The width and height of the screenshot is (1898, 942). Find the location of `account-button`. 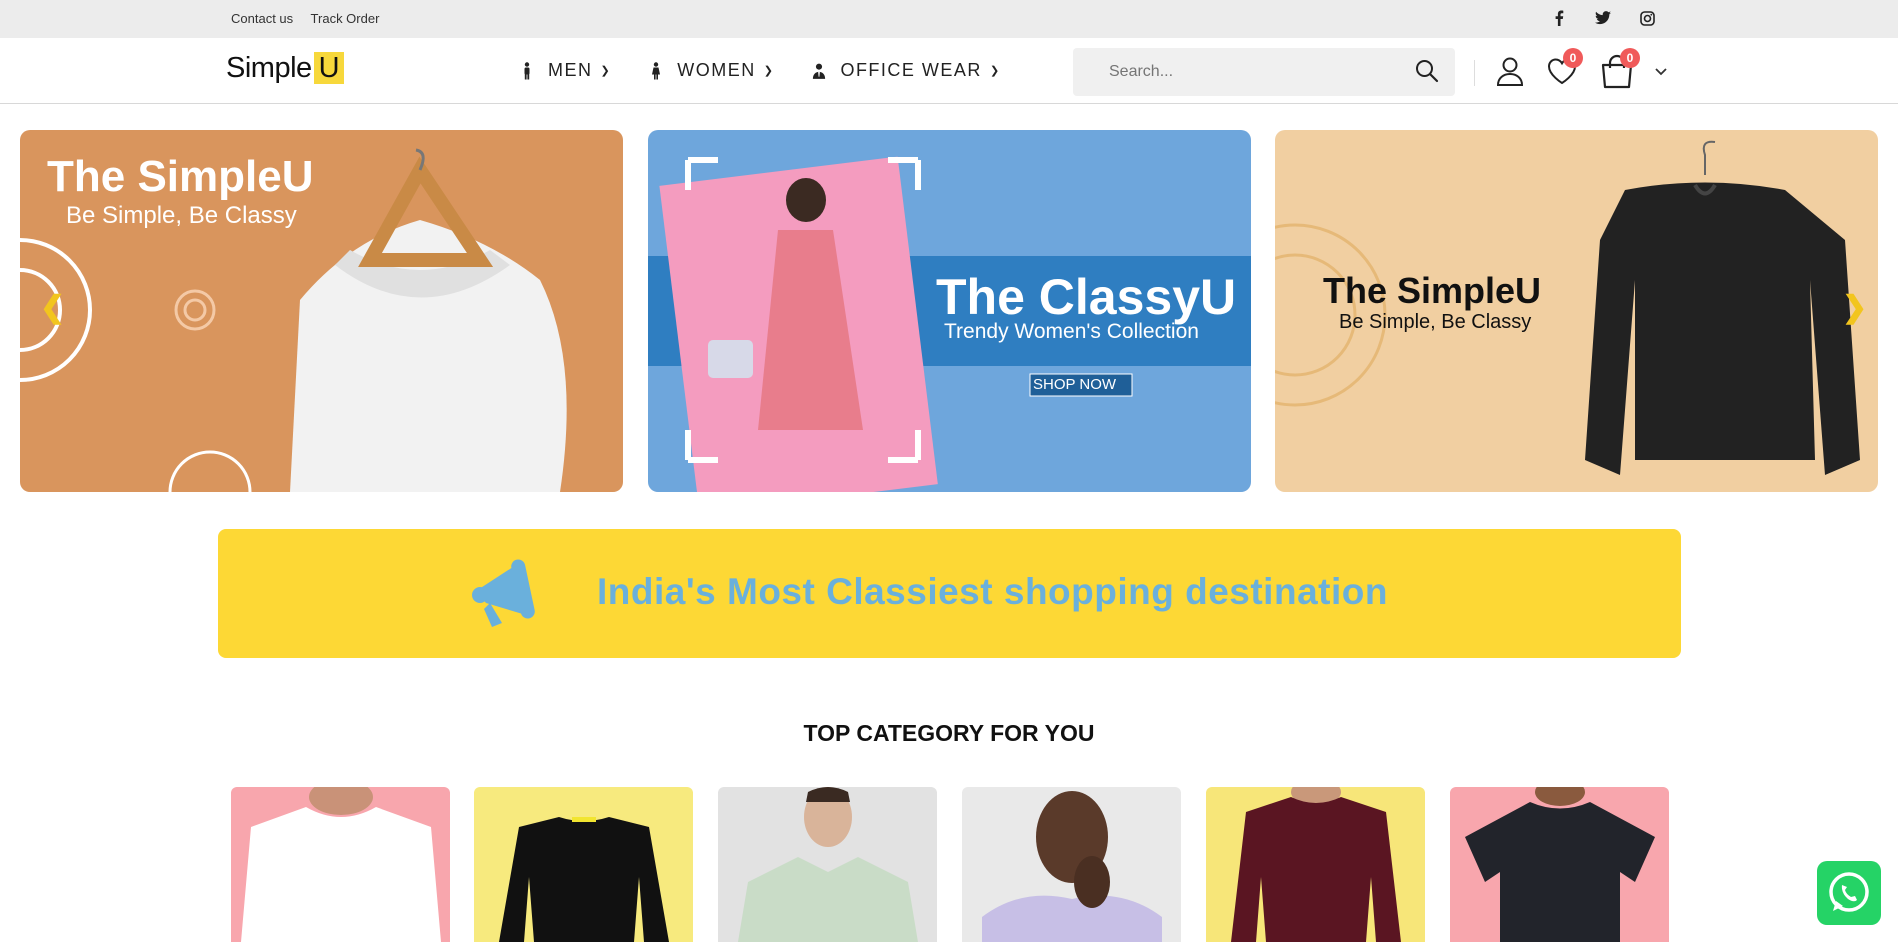

account-button is located at coordinates (1510, 71).